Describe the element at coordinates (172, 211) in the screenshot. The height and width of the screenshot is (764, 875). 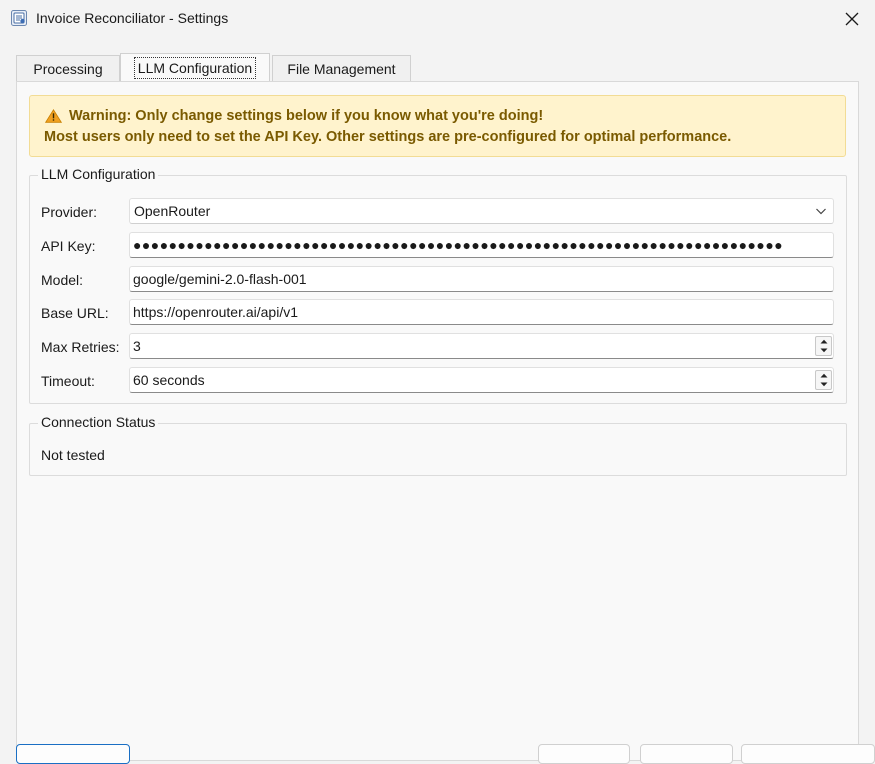
I see `provider-value: OpenRouter` at that location.